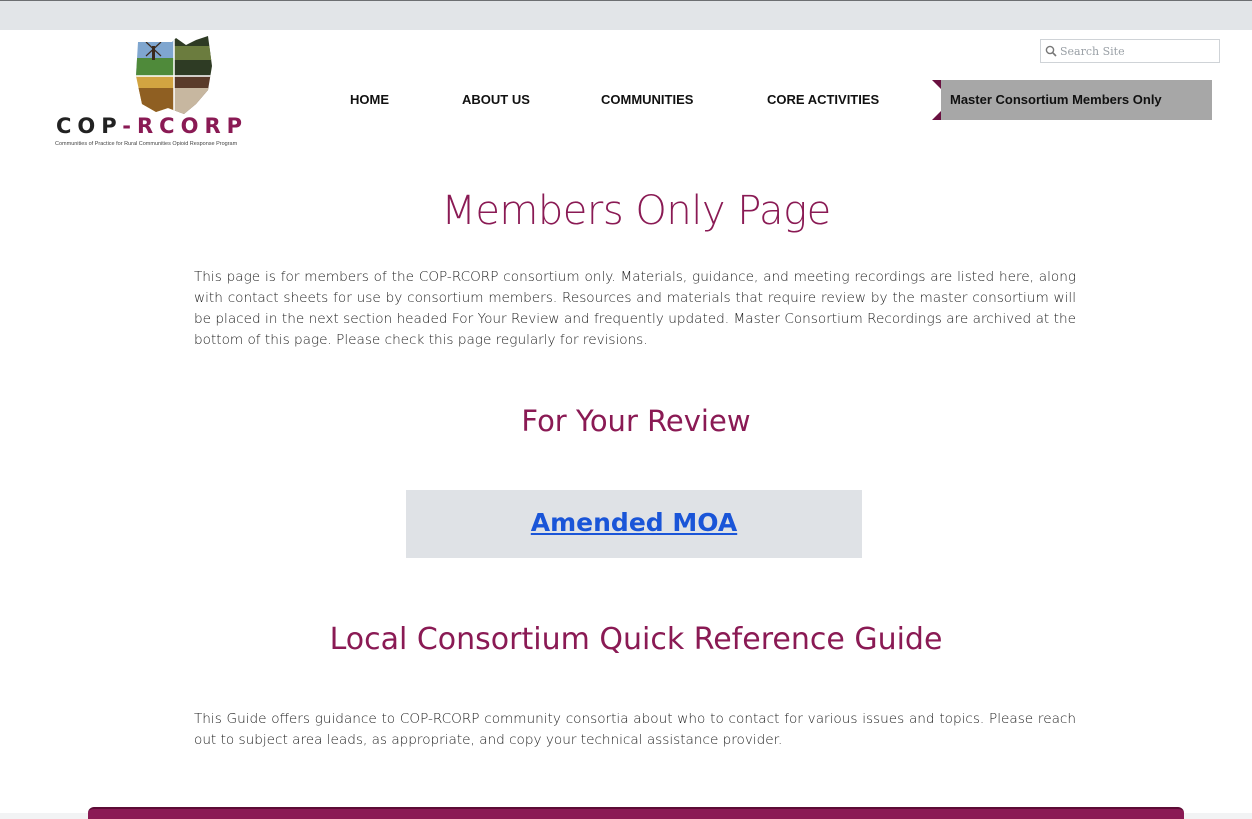  I want to click on nav-master-consortium-members: Master Consortium Members Only, so click(1076, 100).